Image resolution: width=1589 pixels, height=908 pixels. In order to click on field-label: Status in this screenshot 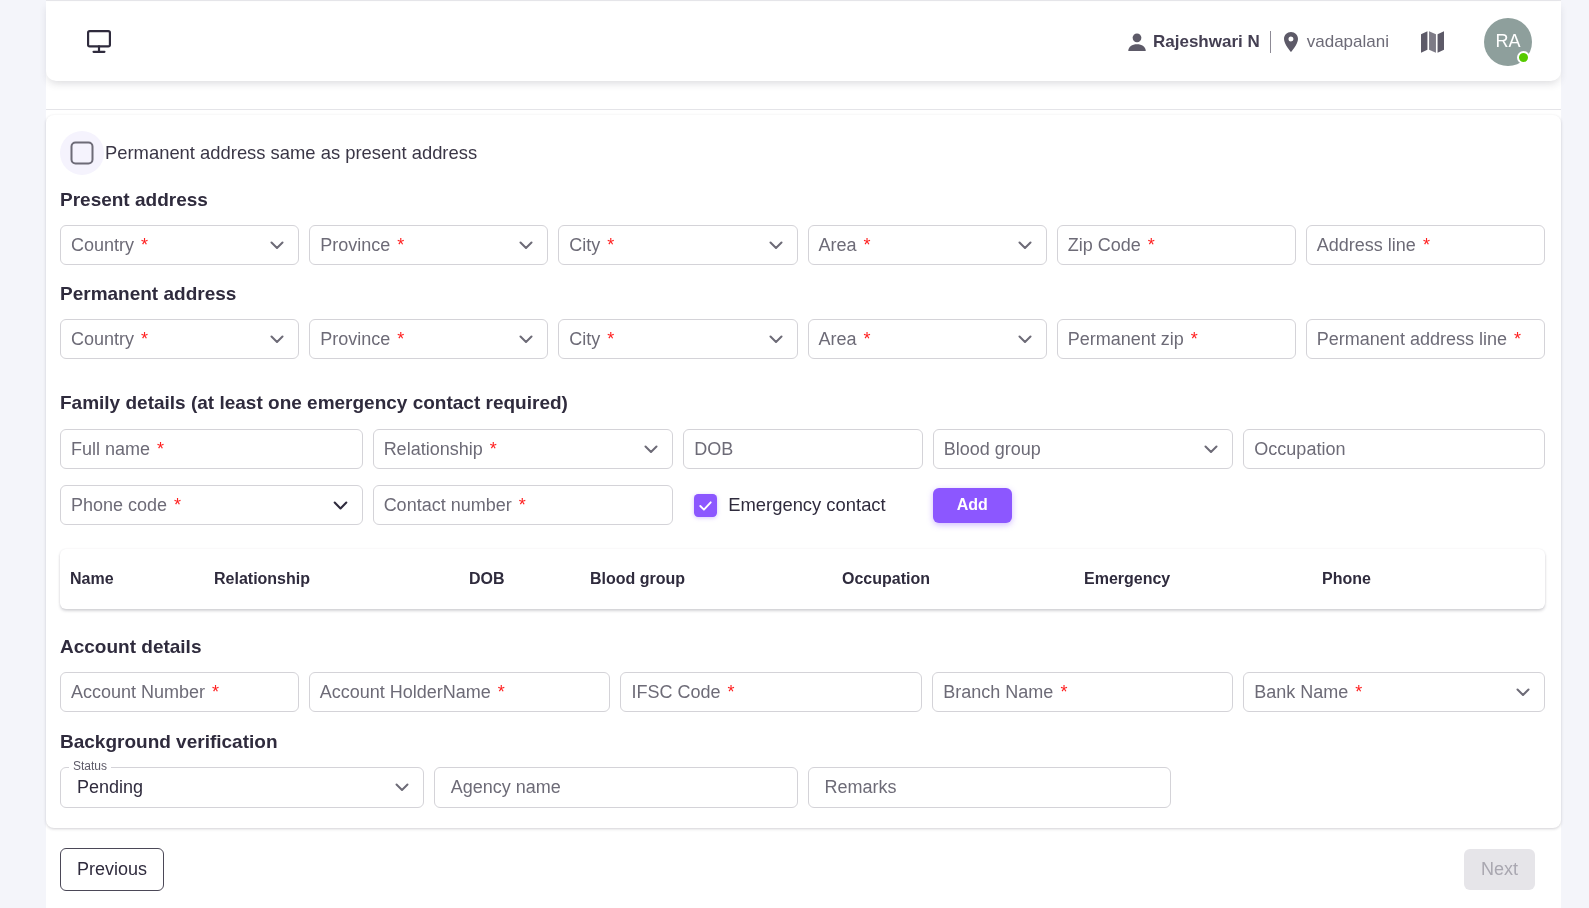, I will do `click(90, 766)`.